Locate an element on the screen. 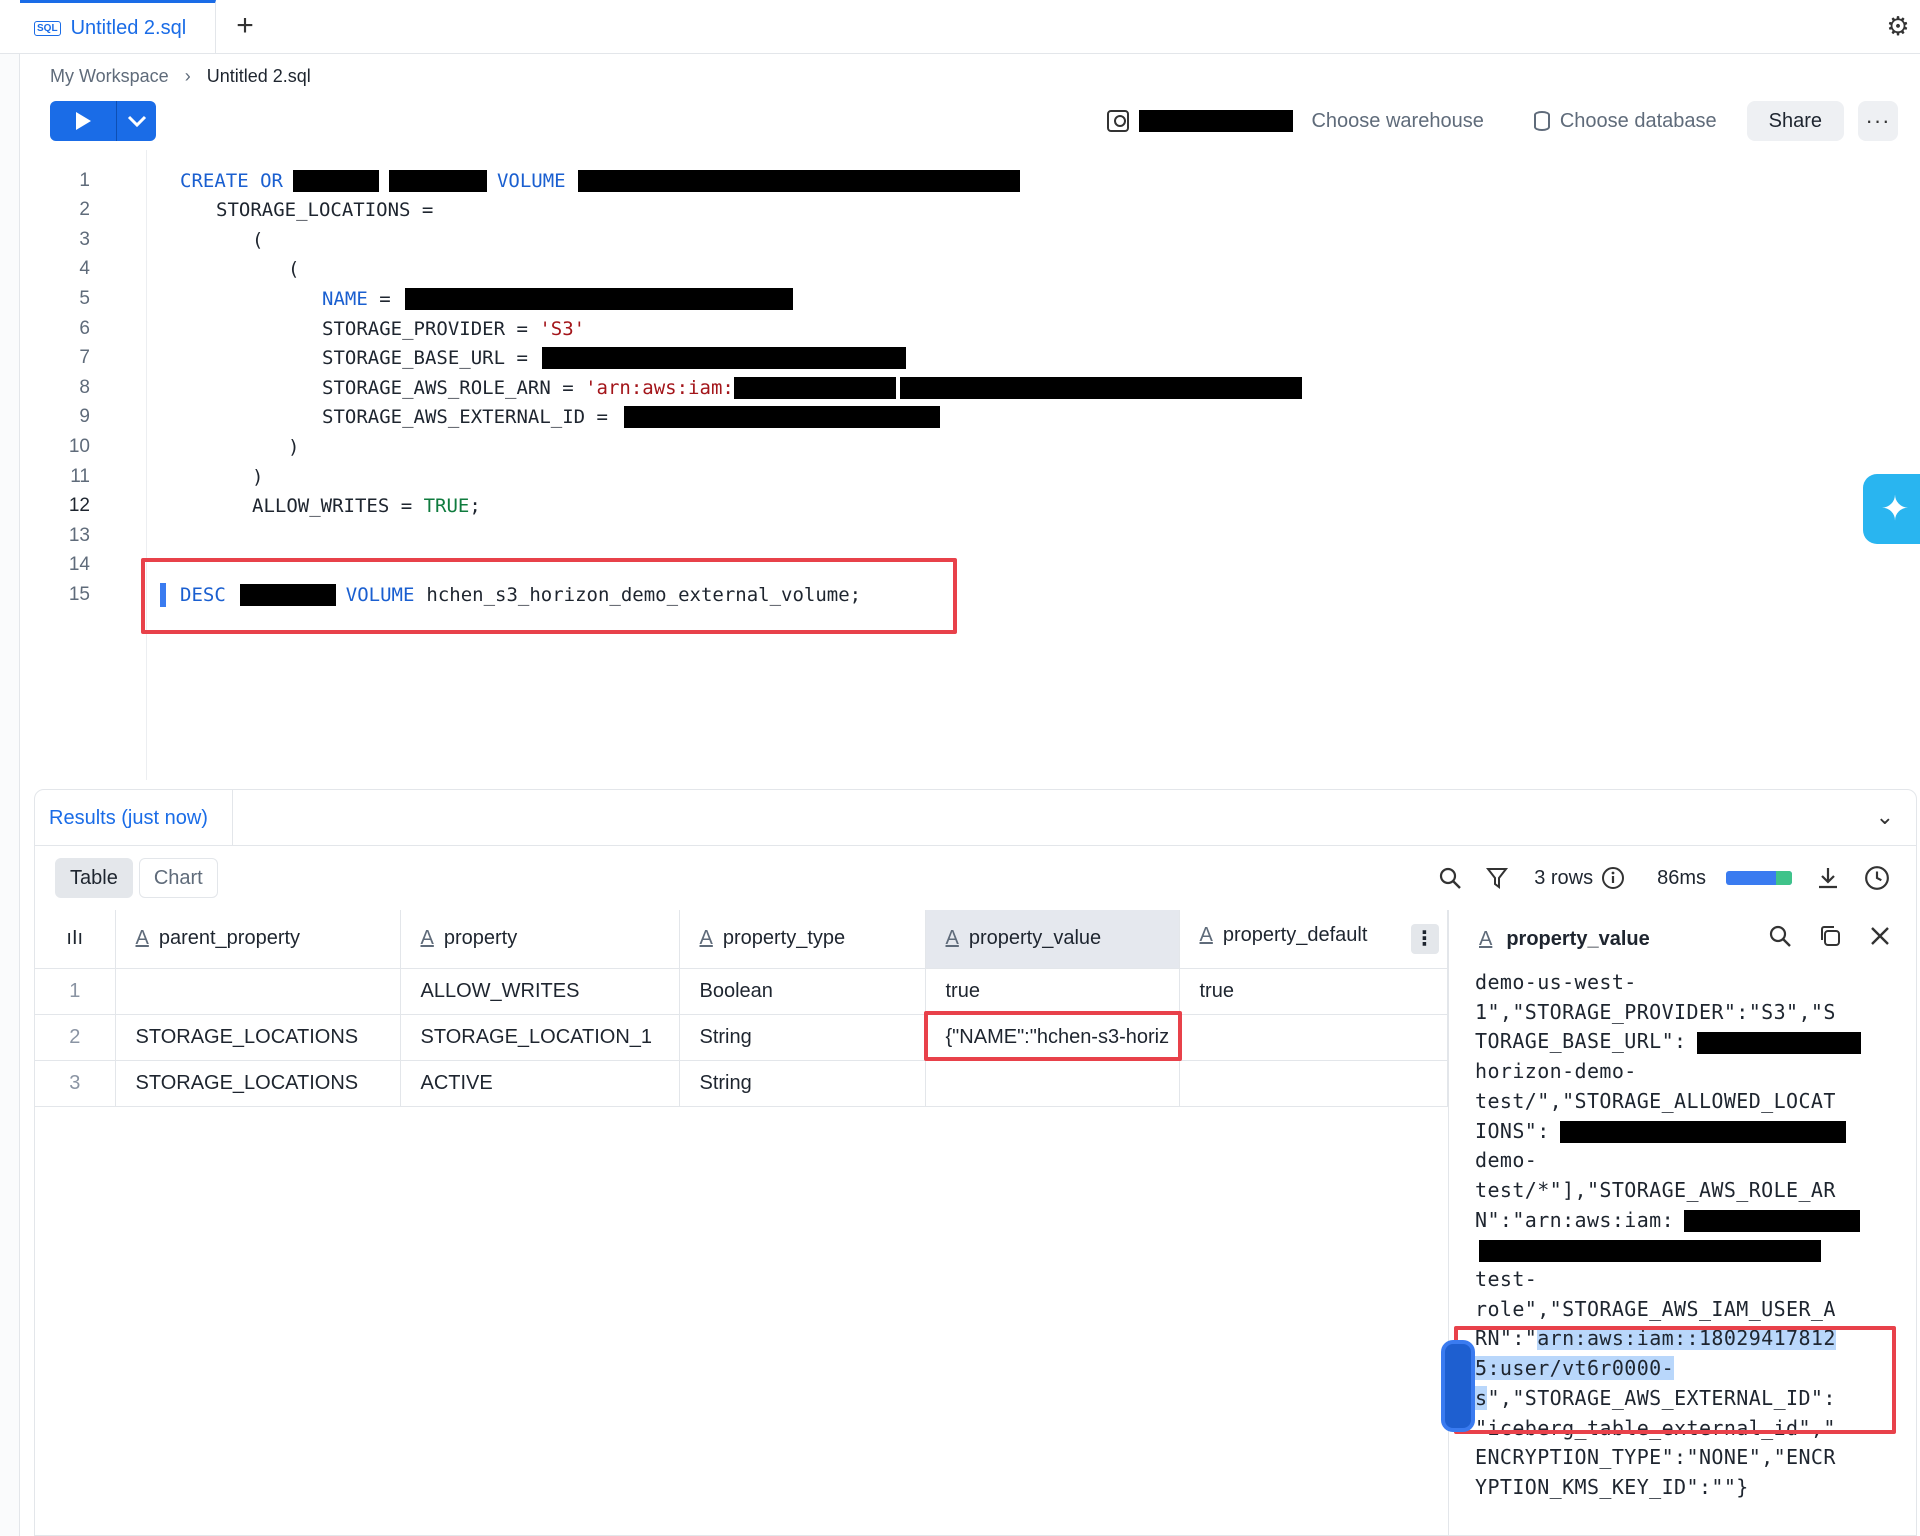  sparkle-icon: ✦ is located at coordinates (1895, 509).